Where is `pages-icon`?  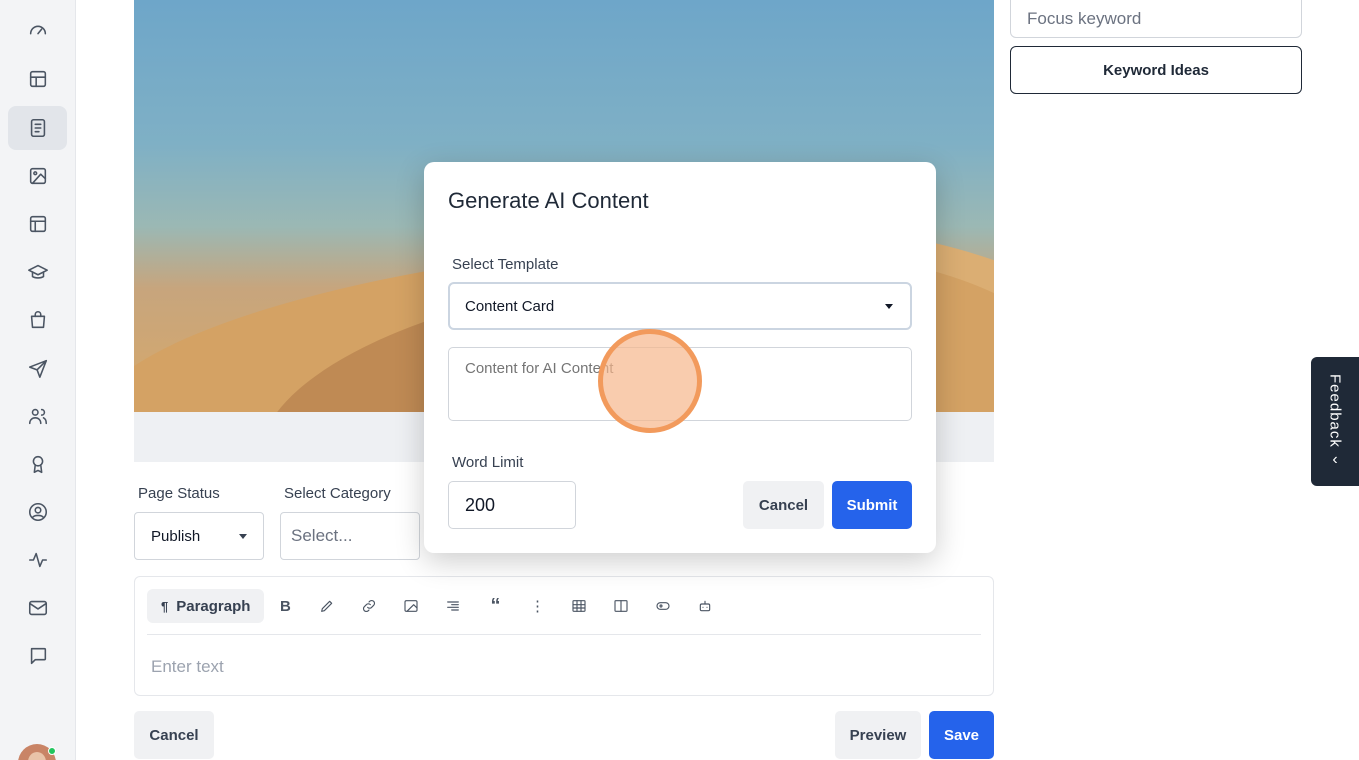
pages-icon is located at coordinates (37, 128).